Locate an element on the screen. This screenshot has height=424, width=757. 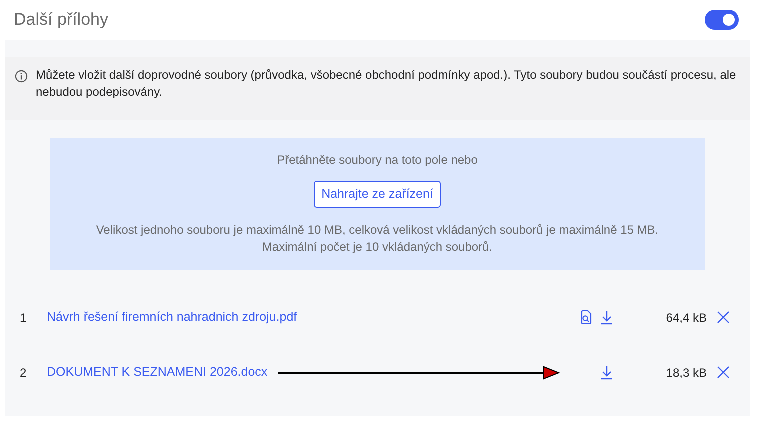
file-size: 18,3 kB is located at coordinates (686, 373).